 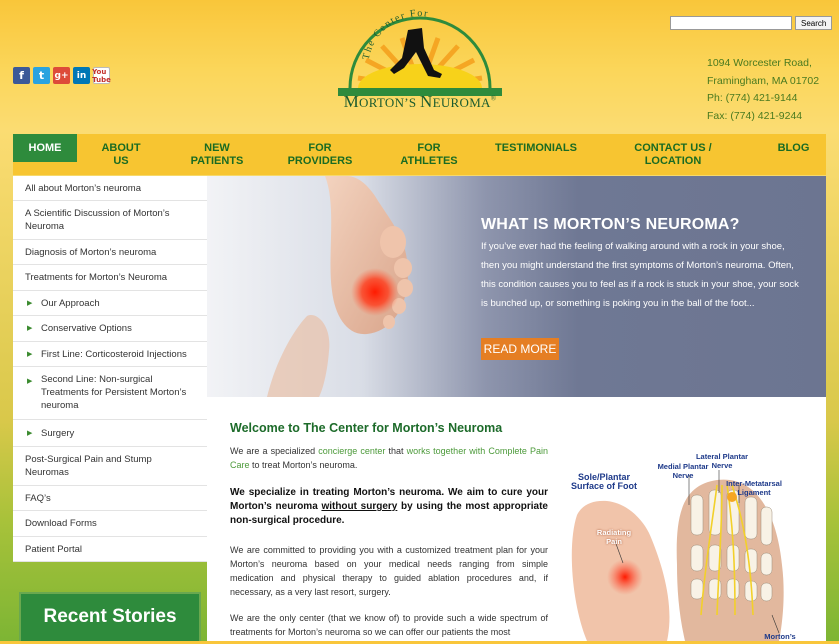 I want to click on search-button: Search, so click(x=814, y=23).